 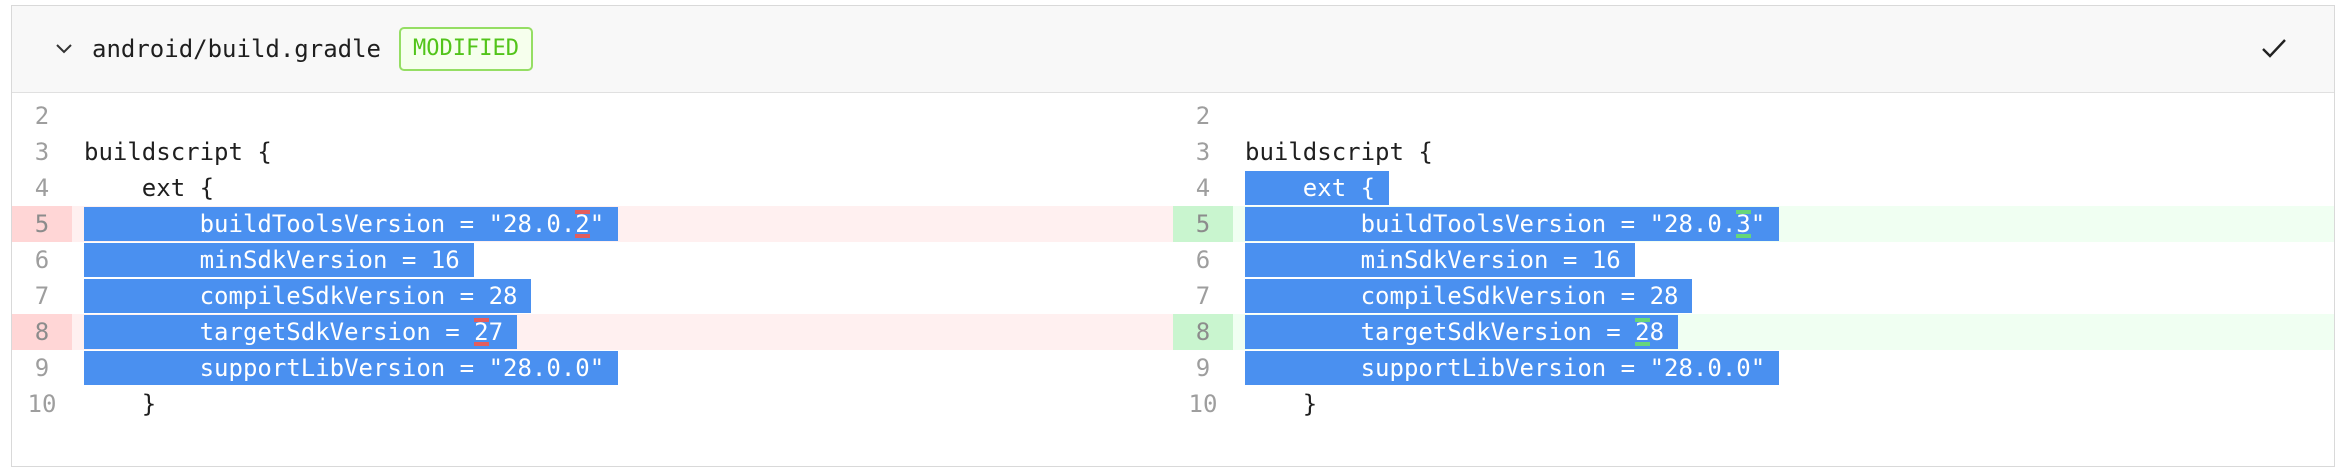 I want to click on selected-code-text: targetSdkVersion = 27, so click(x=301, y=332).